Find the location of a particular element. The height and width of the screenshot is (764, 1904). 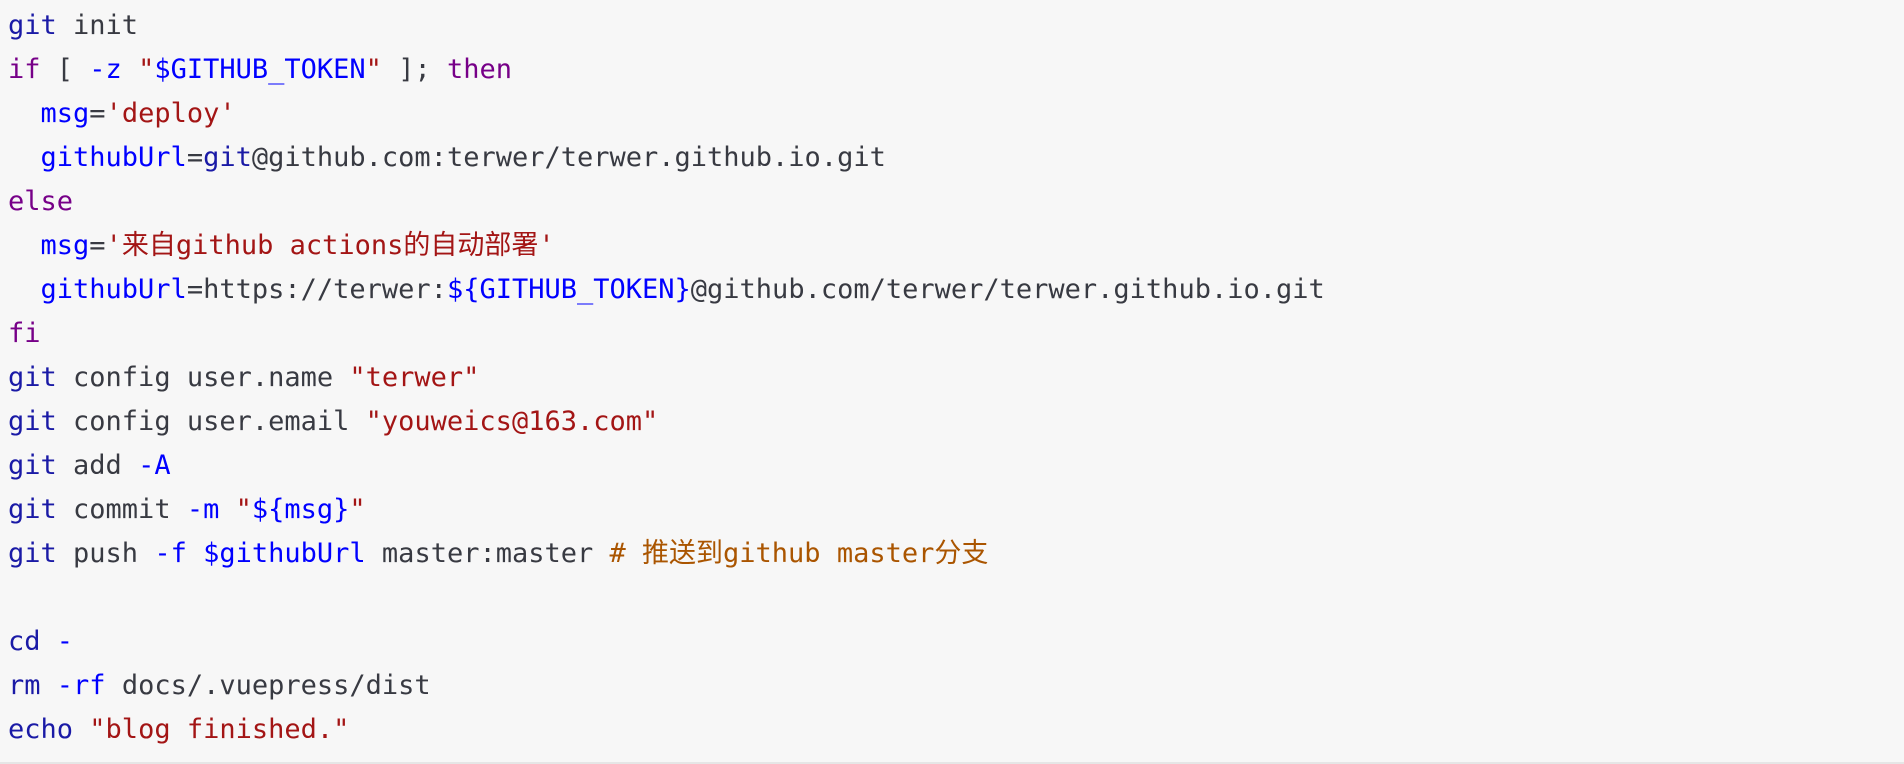

code-line: msg='deploy' is located at coordinates (956, 114).